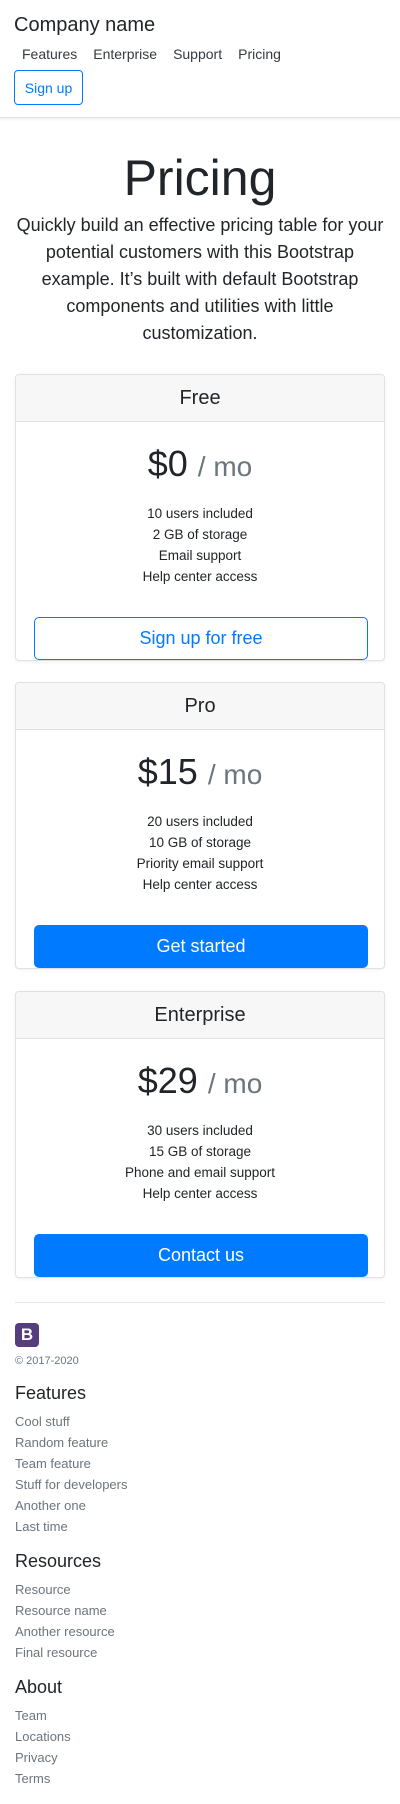 The height and width of the screenshot is (1804, 400). Describe the element at coordinates (84, 25) in the screenshot. I see `brand-name: Company name` at that location.